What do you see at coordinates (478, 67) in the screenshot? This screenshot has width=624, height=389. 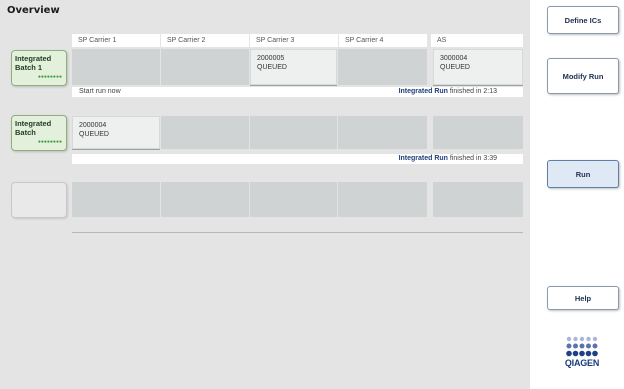 I see `batch-1-cell-as: 3000004 QUEUED` at bounding box center [478, 67].